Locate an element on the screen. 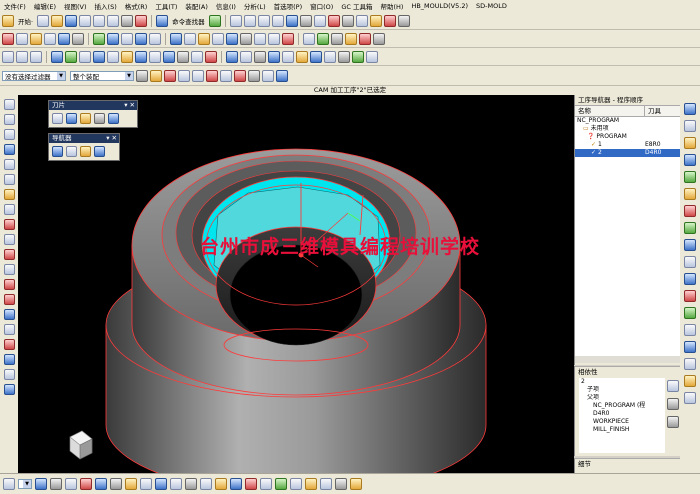 This screenshot has width=700, height=494. navigator-float-toolbar: 导航器 ▾ ✕ is located at coordinates (84, 147).